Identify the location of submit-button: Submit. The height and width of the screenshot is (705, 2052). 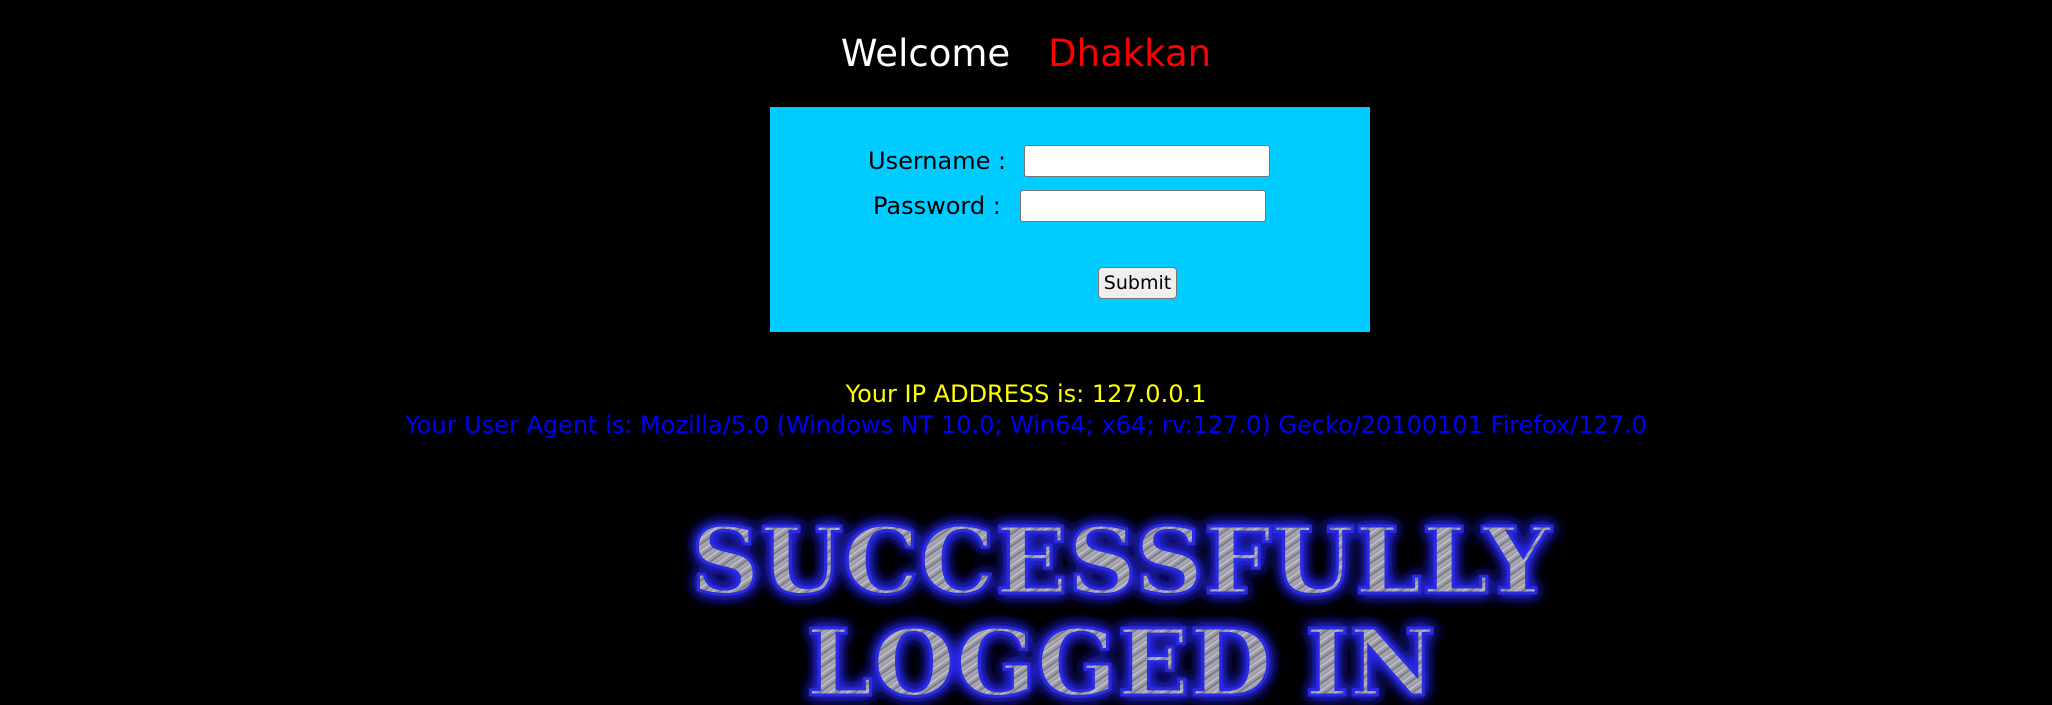
(1137, 283).